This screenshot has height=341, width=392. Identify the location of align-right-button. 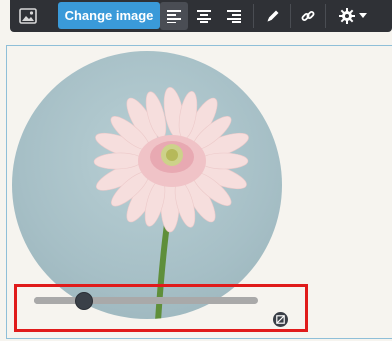
(234, 16).